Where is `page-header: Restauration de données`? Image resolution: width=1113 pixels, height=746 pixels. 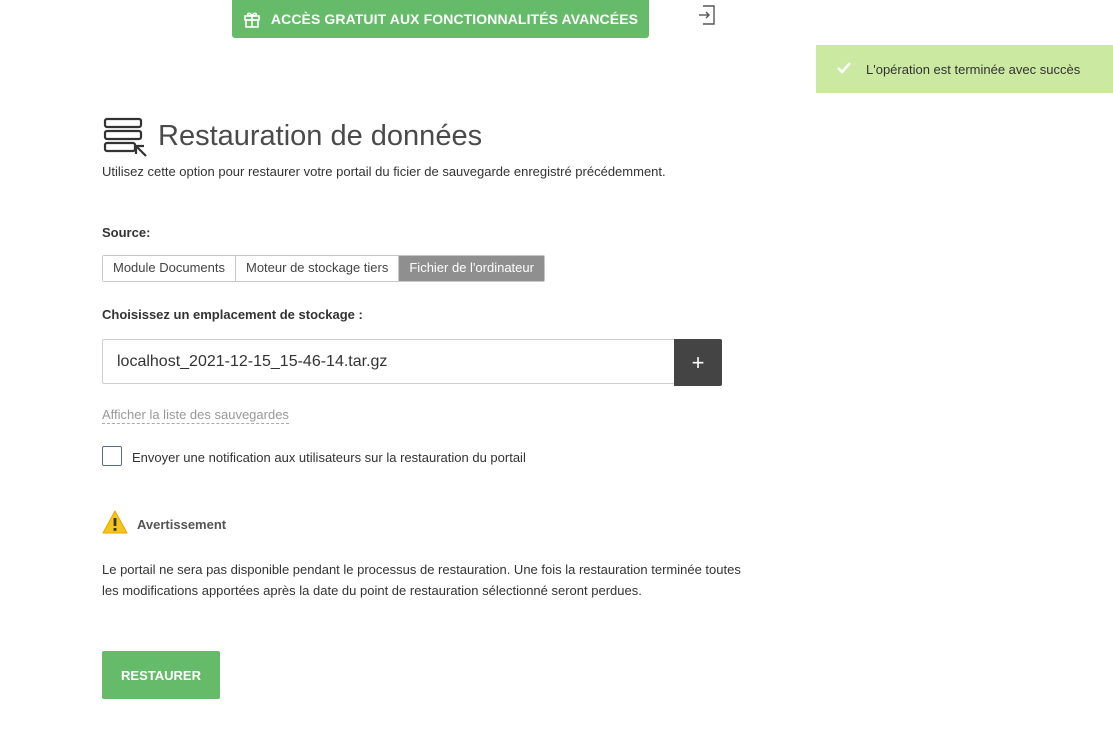 page-header: Restauration de données is located at coordinates (292, 137).